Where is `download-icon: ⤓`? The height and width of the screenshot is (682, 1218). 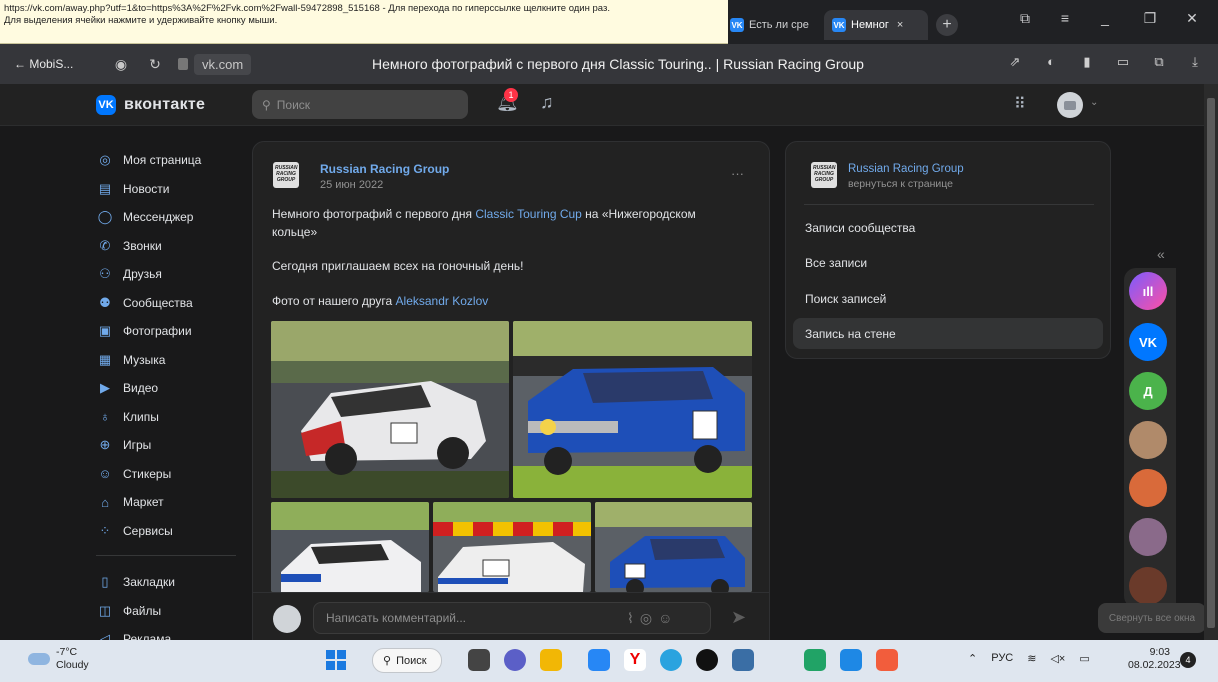
download-icon: ⤓ is located at coordinates (1195, 62).